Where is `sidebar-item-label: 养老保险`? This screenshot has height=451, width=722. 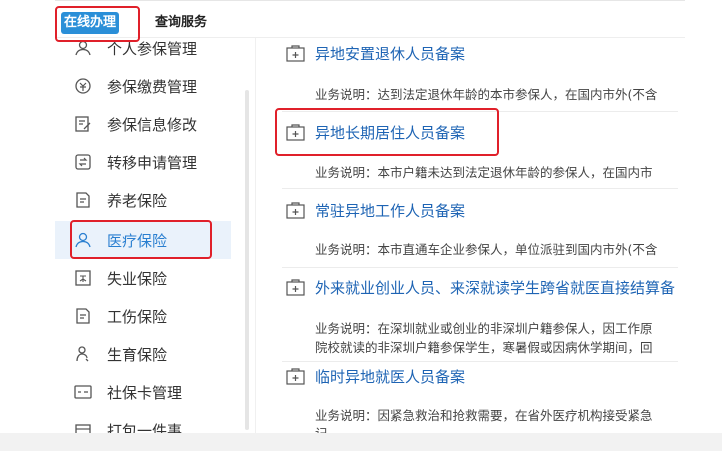
sidebar-item-label: 养老保险 is located at coordinates (137, 201).